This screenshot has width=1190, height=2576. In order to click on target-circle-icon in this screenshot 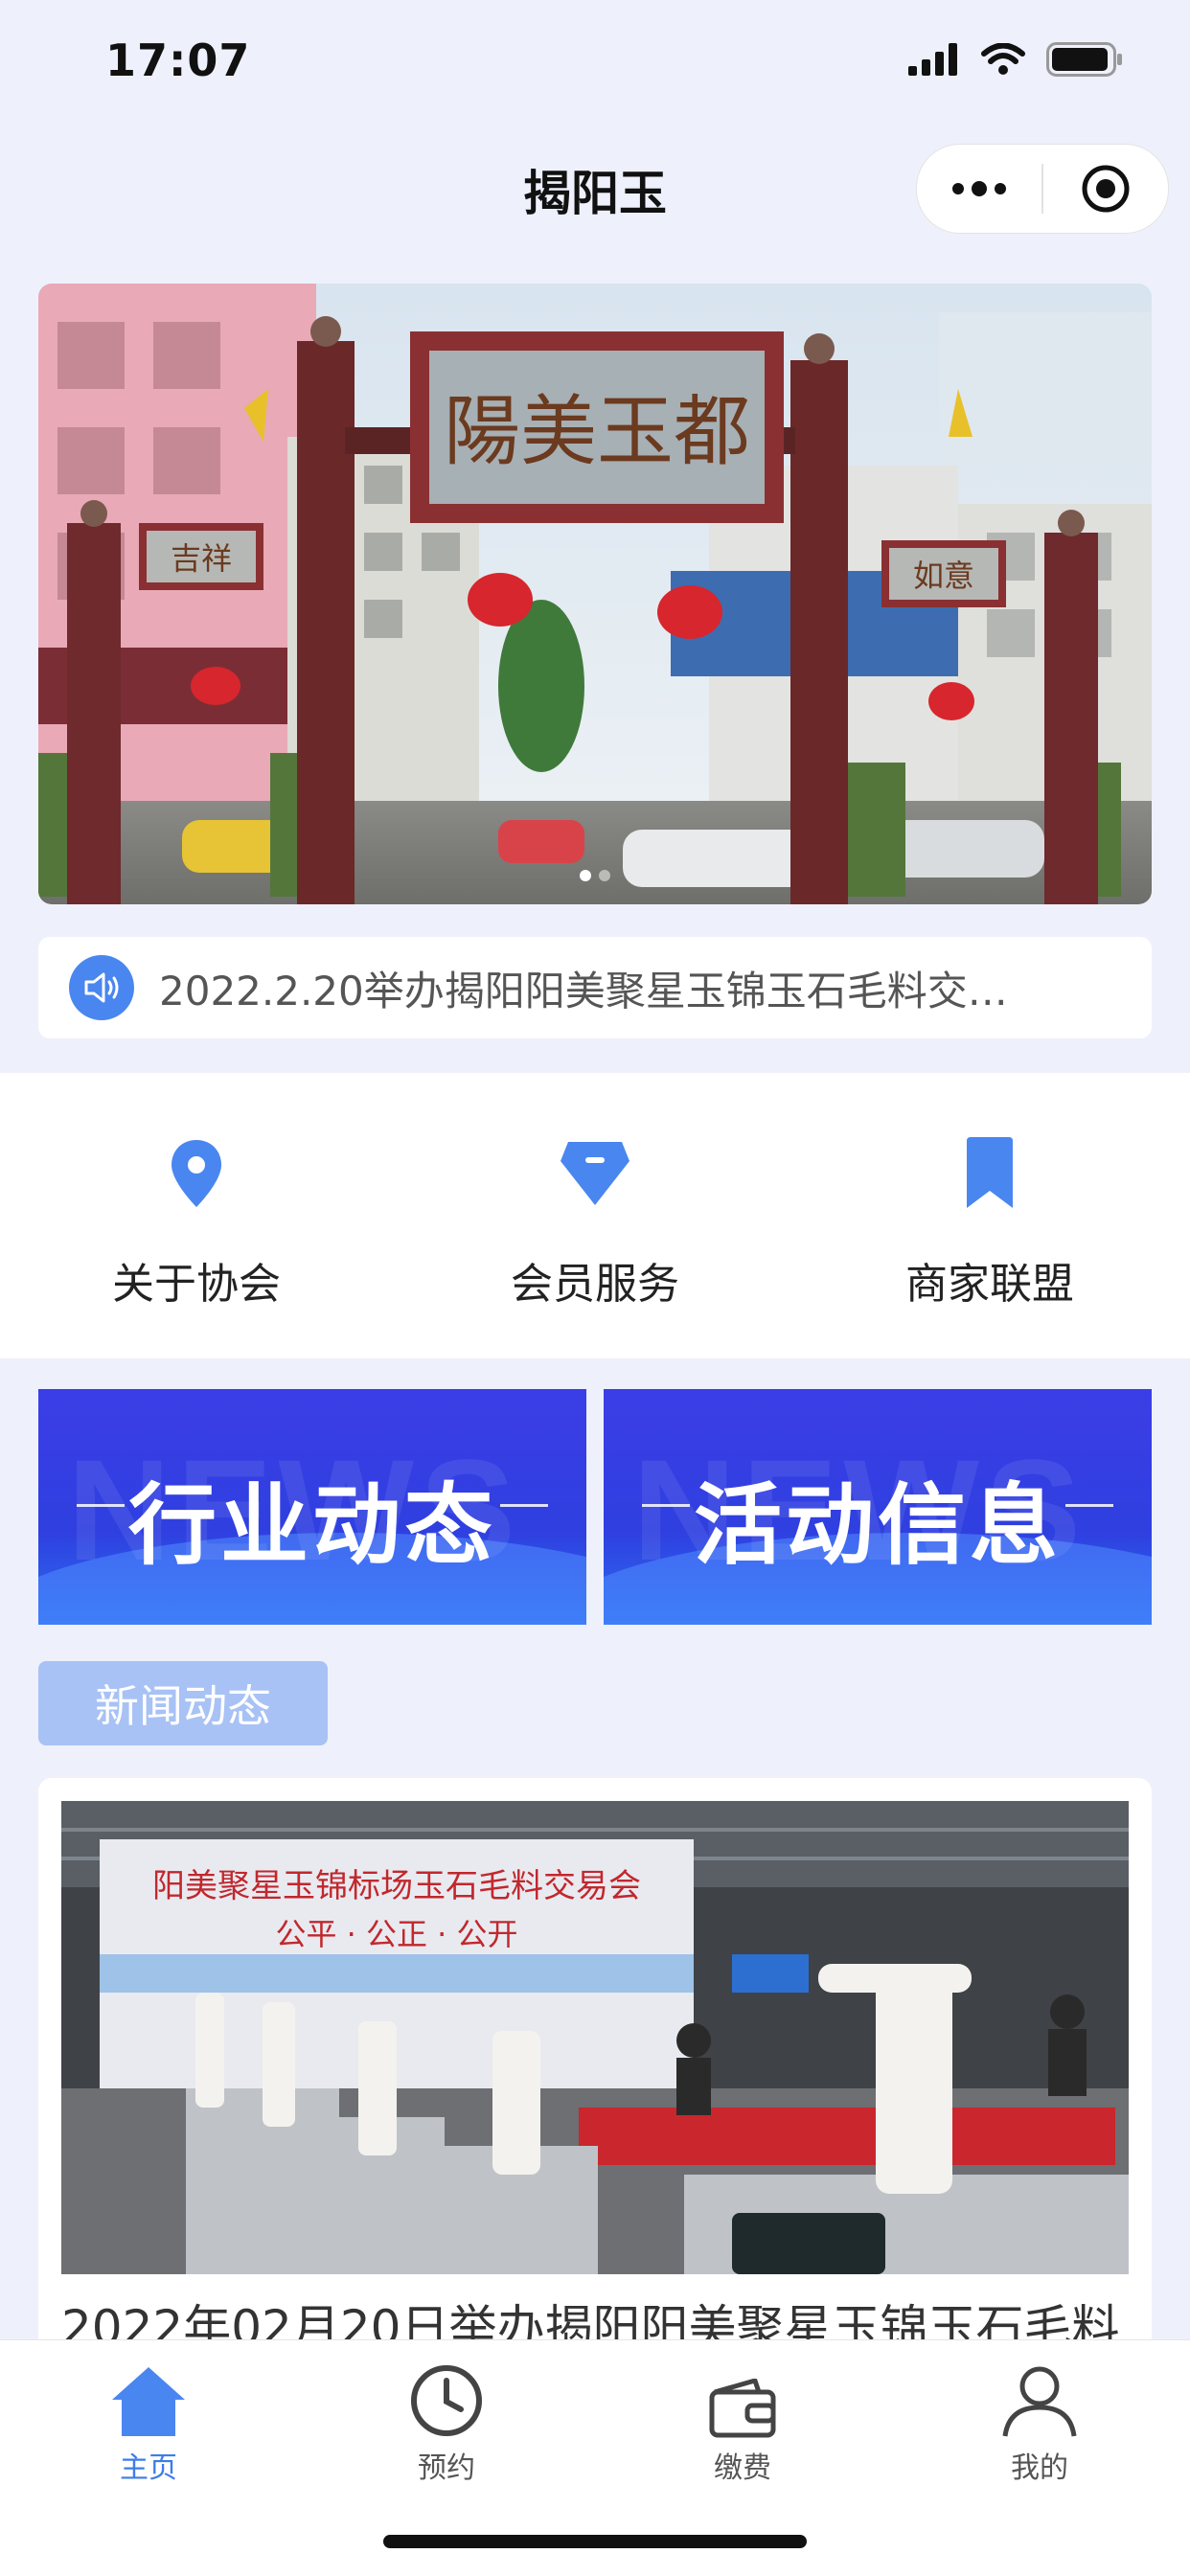, I will do `click(1106, 189)`.